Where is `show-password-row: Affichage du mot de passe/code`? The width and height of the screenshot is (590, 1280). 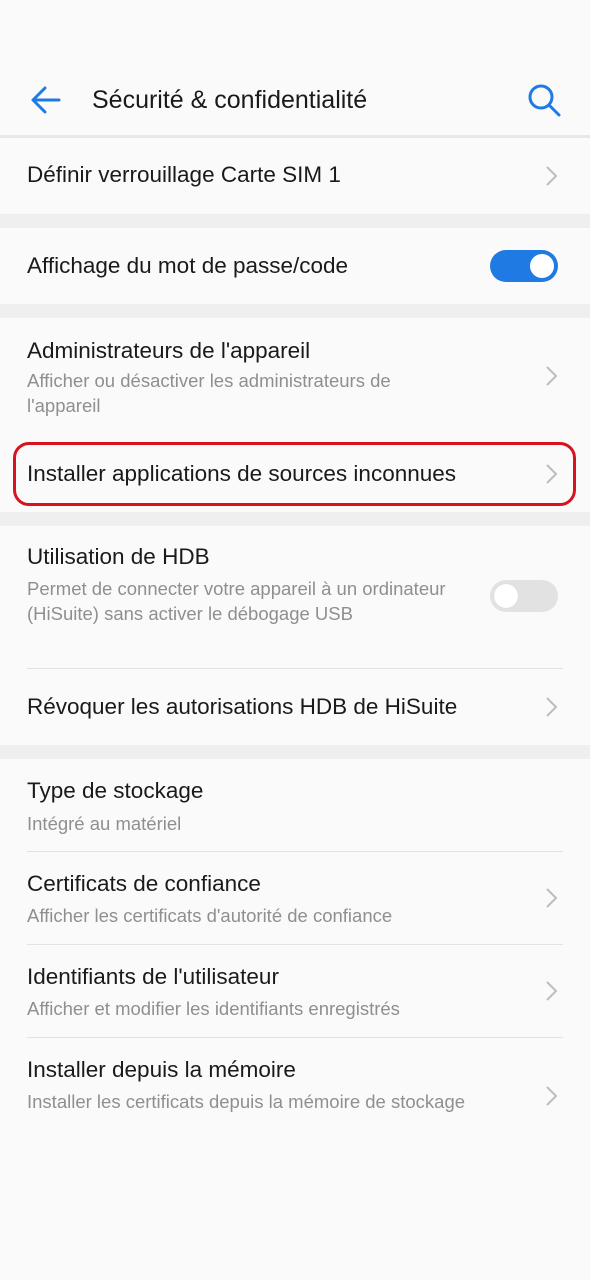
show-password-row: Affichage du mot de passe/code is located at coordinates (295, 266).